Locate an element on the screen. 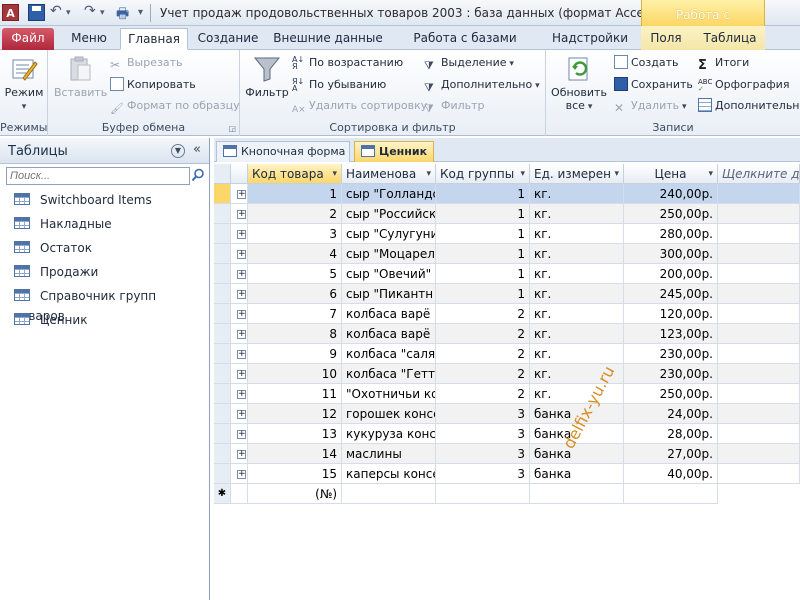 The height and width of the screenshot is (600, 800). column-header-unit: Ед. измерен is located at coordinates (577, 174).